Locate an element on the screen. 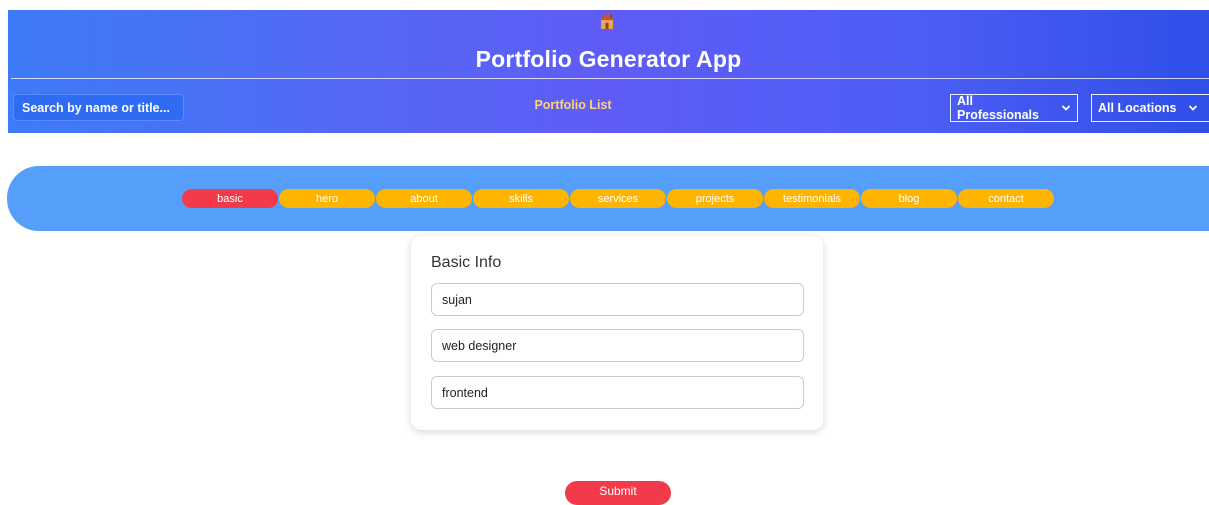  tab-basic: basic is located at coordinates (230, 198).